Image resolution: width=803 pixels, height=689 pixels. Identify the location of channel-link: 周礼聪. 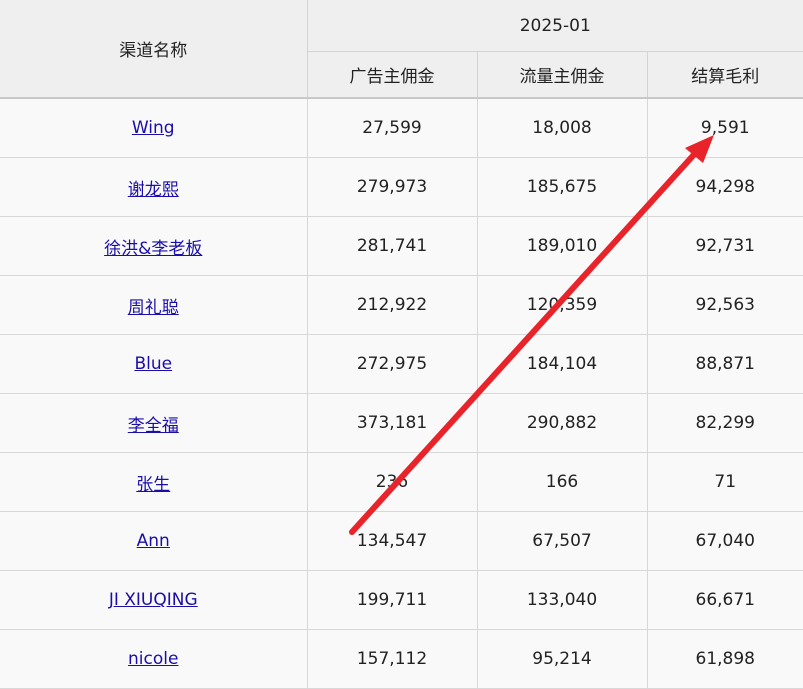
(153, 308).